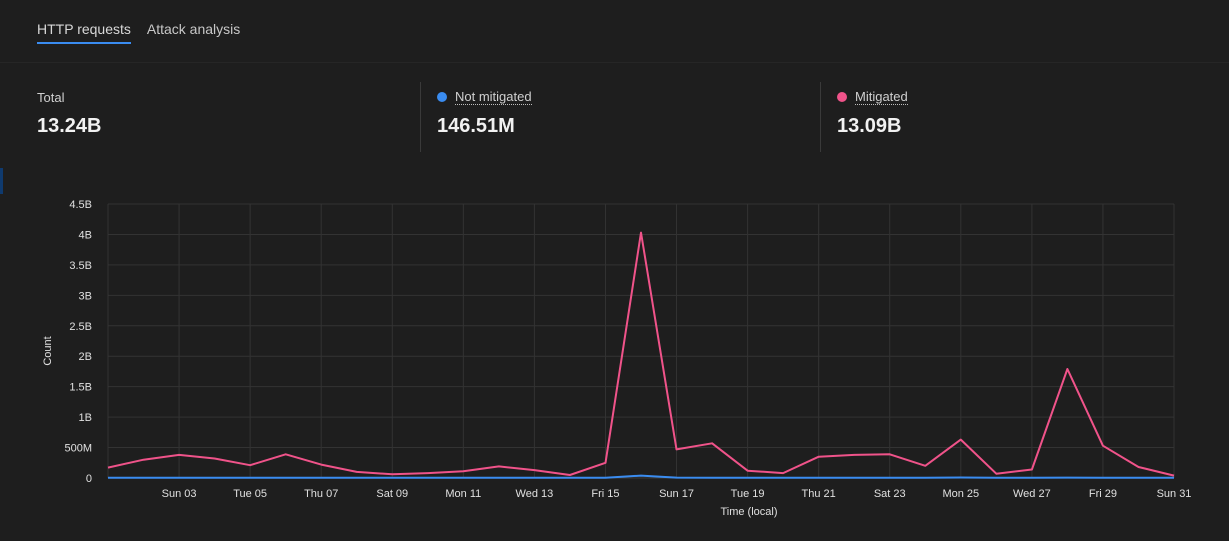 This screenshot has height=541, width=1229. What do you see at coordinates (48, 350) in the screenshot?
I see `y-axis-title: Count` at bounding box center [48, 350].